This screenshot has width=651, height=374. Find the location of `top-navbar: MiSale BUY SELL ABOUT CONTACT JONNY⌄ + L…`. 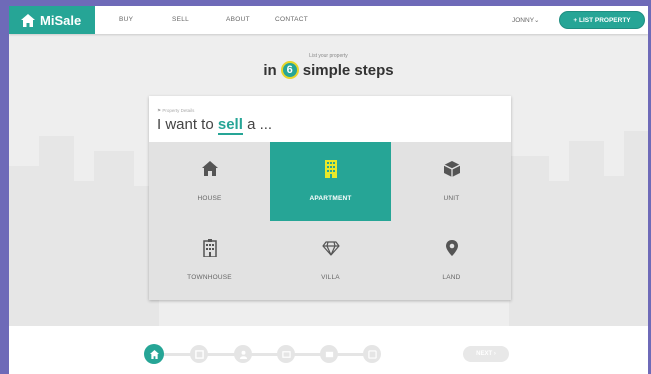

top-navbar: MiSale BUY SELL ABOUT CONTACT JONNY⌄ + L… is located at coordinates (328, 20).